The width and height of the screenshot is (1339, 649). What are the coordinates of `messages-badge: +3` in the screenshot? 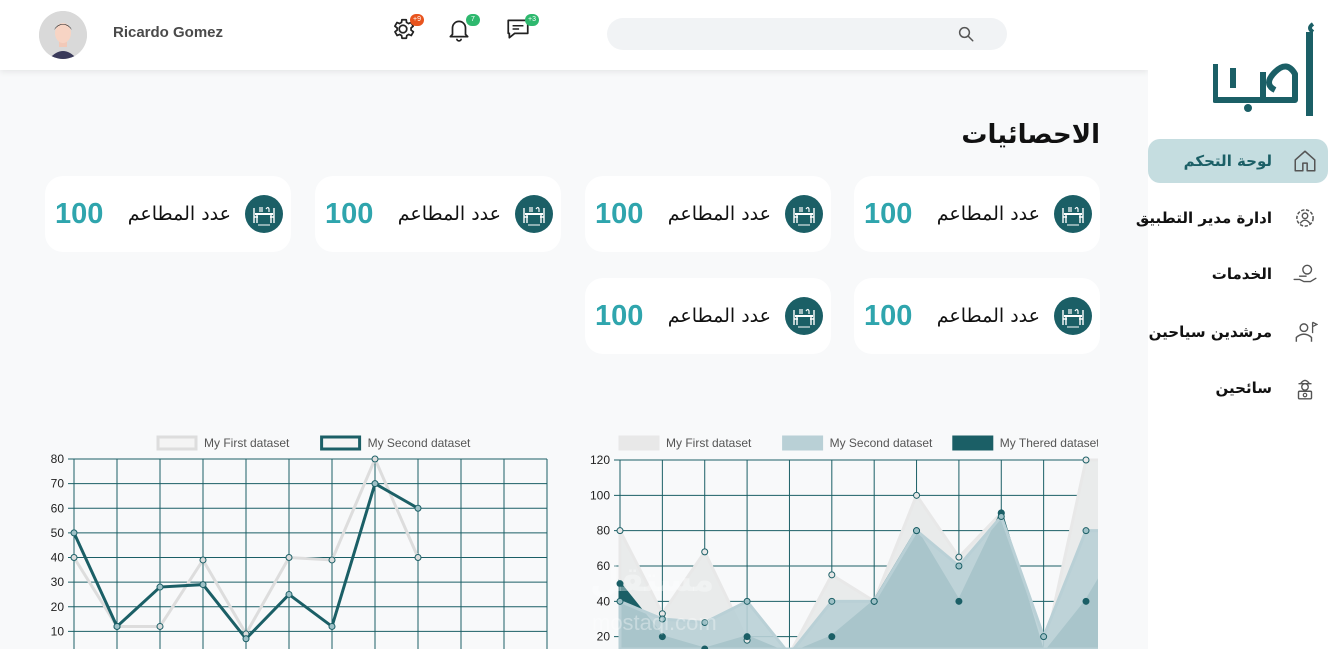 It's located at (532, 20).